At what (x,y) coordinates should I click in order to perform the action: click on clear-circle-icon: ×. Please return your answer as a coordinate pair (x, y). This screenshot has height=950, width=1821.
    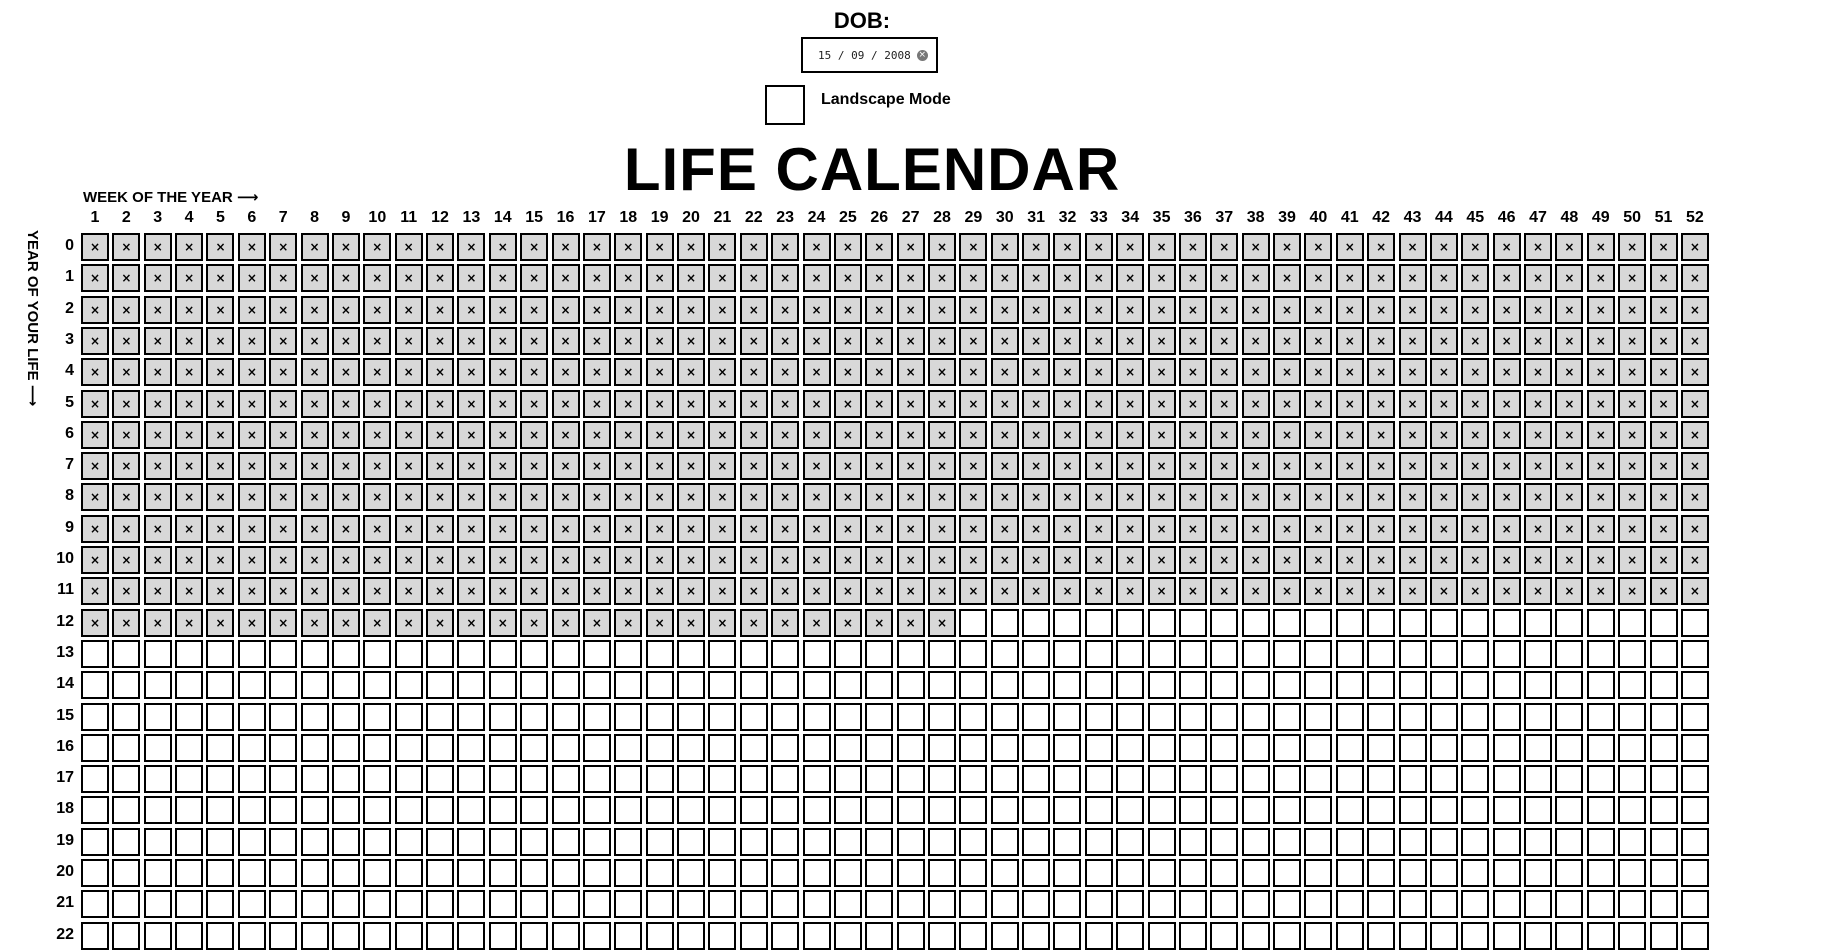
    Looking at the image, I should click on (922, 55).